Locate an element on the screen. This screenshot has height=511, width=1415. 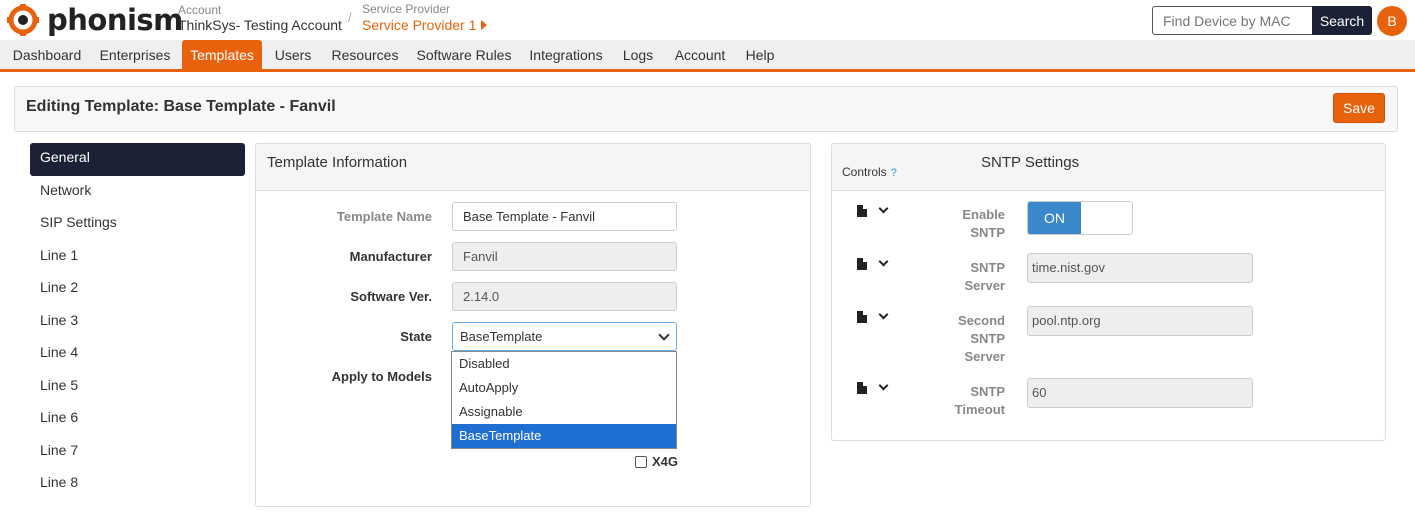
service-provider-switcher: Service Provider Service Provider 1 is located at coordinates (425, 18).